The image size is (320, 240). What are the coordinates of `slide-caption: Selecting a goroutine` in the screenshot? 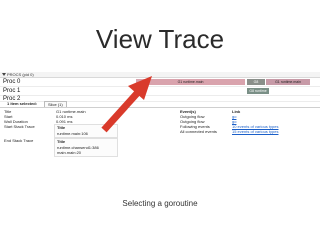 It's located at (160, 203).